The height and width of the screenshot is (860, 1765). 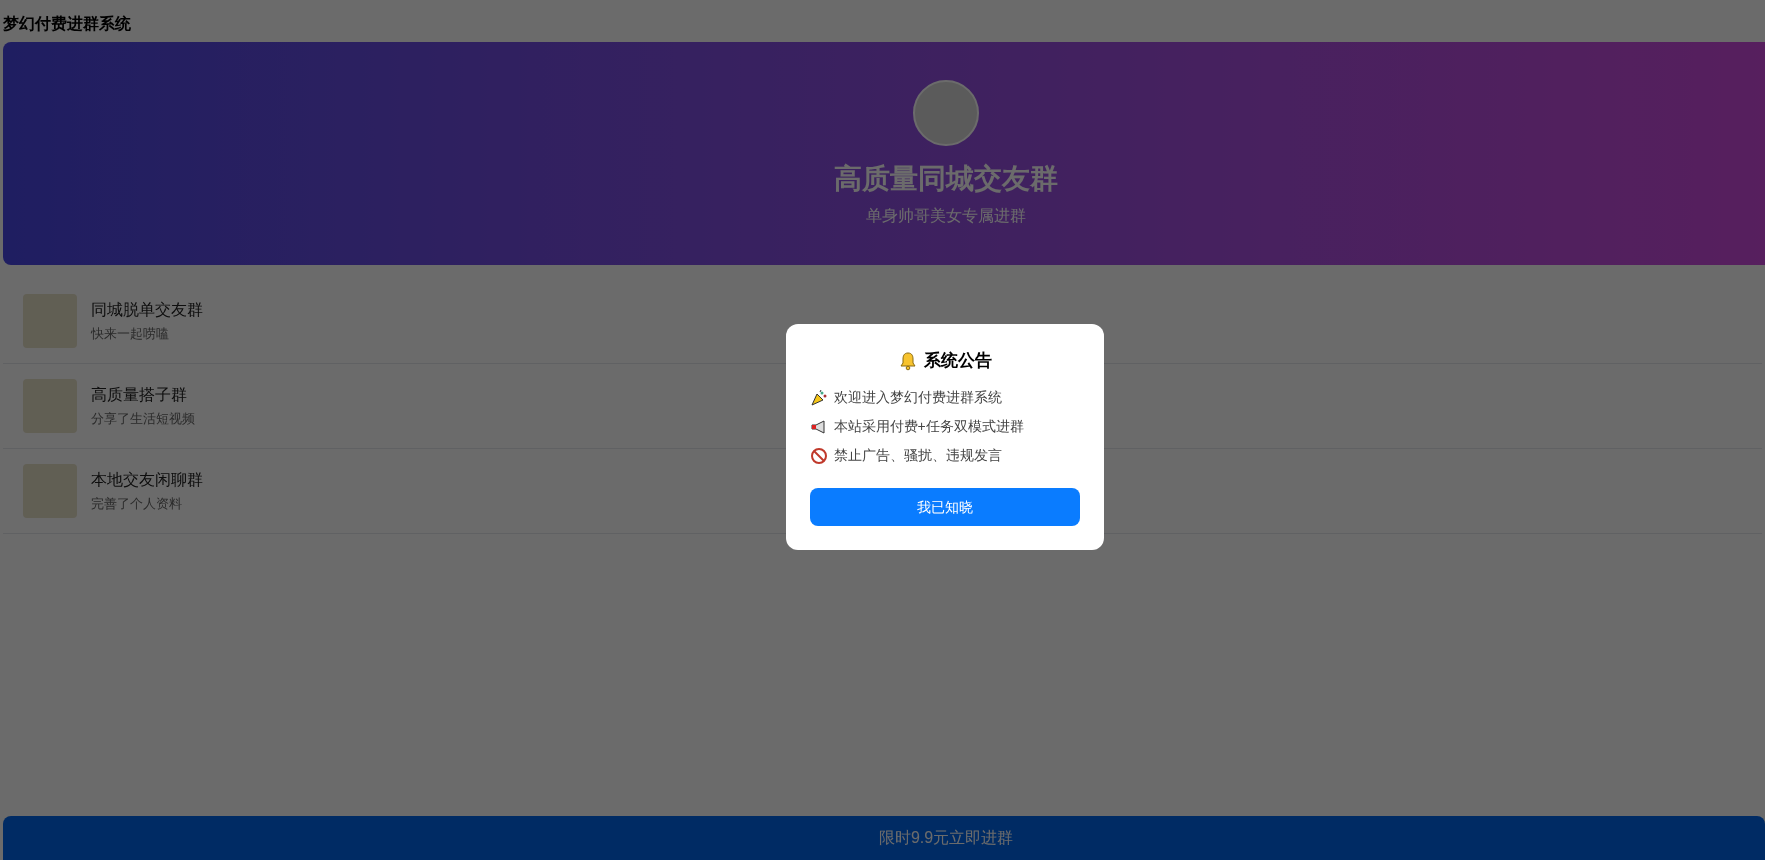 What do you see at coordinates (137, 504) in the screenshot?
I see `group-description: 完善了个人资料` at bounding box center [137, 504].